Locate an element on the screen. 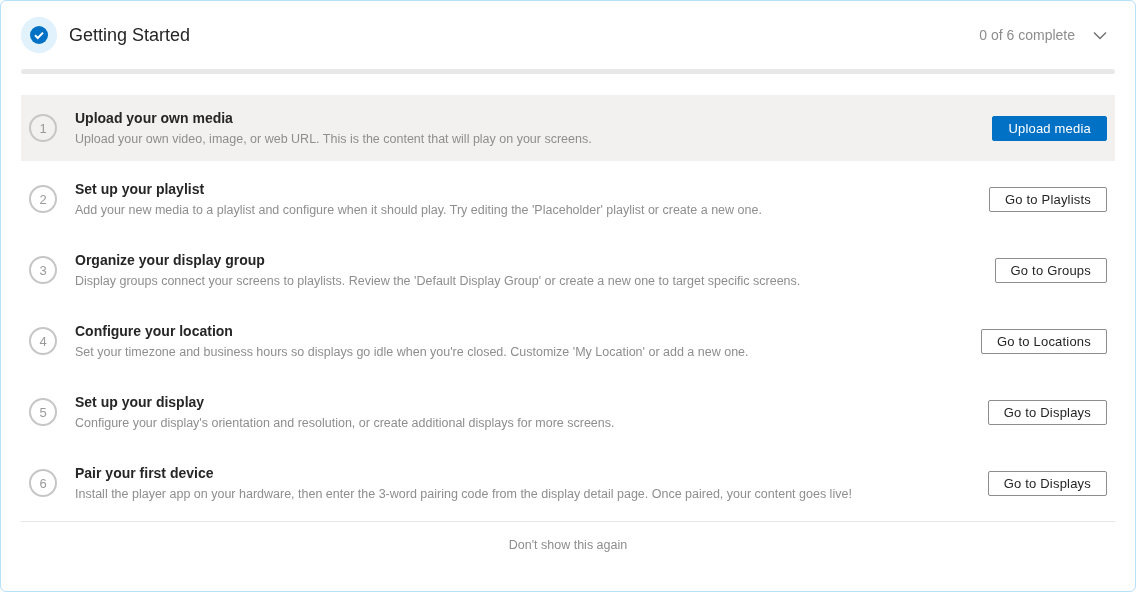  step-button: Upload media is located at coordinates (1049, 128).